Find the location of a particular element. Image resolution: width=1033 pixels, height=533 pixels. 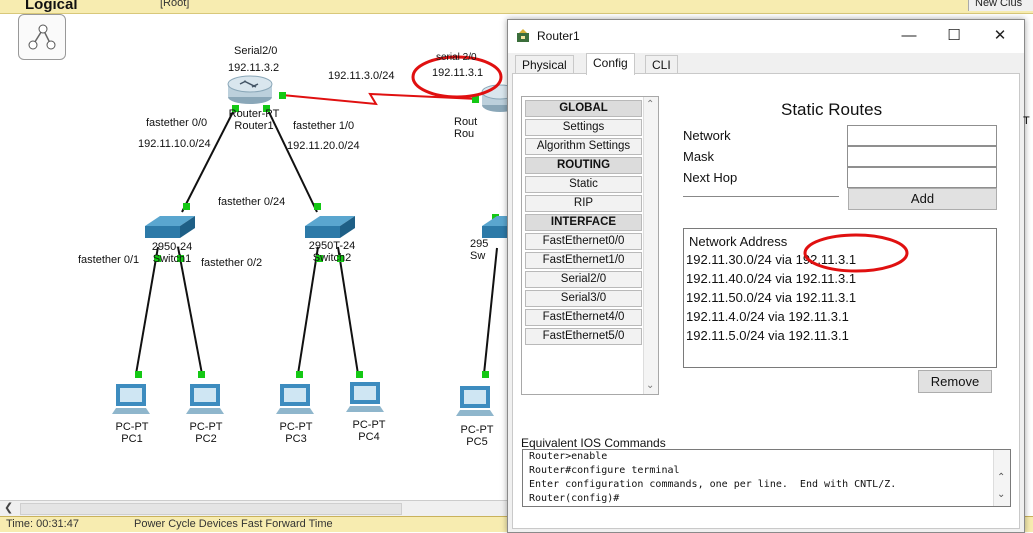

pc2-label: PC-PT PC2 is located at coordinates (206, 433).